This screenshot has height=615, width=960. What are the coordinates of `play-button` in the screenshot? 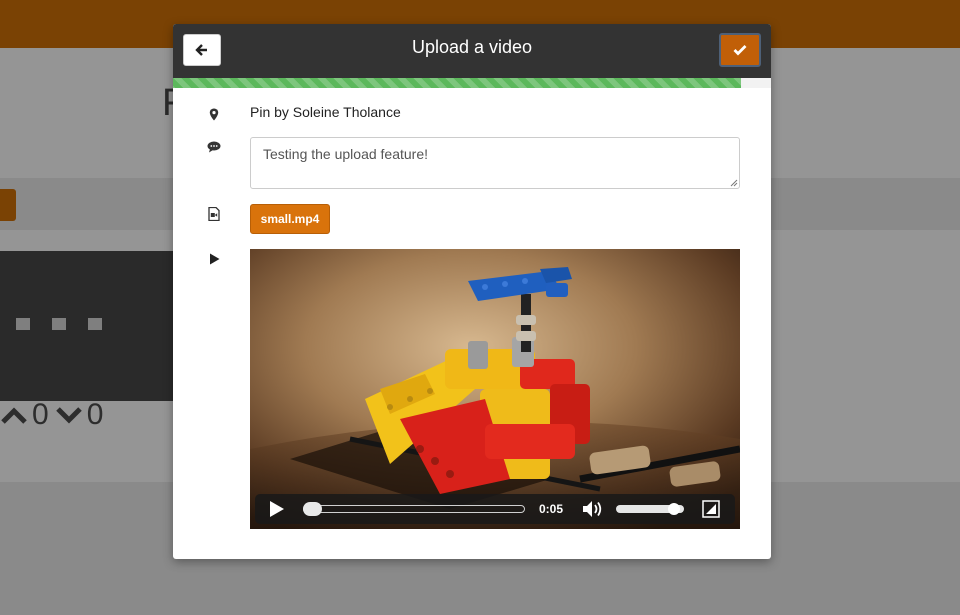 It's located at (277, 509).